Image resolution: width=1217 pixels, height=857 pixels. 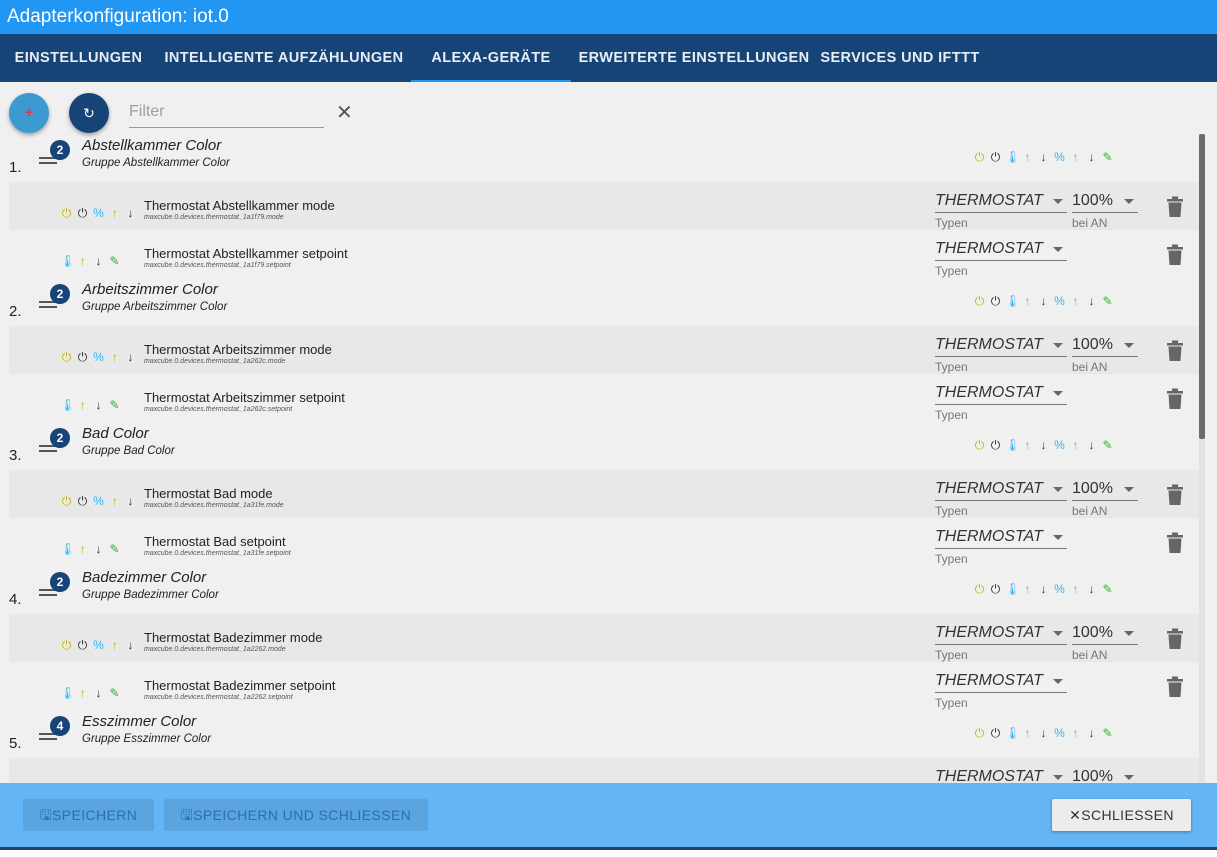 What do you see at coordinates (1202, 286) in the screenshot?
I see `scrollbar-thumb` at bounding box center [1202, 286].